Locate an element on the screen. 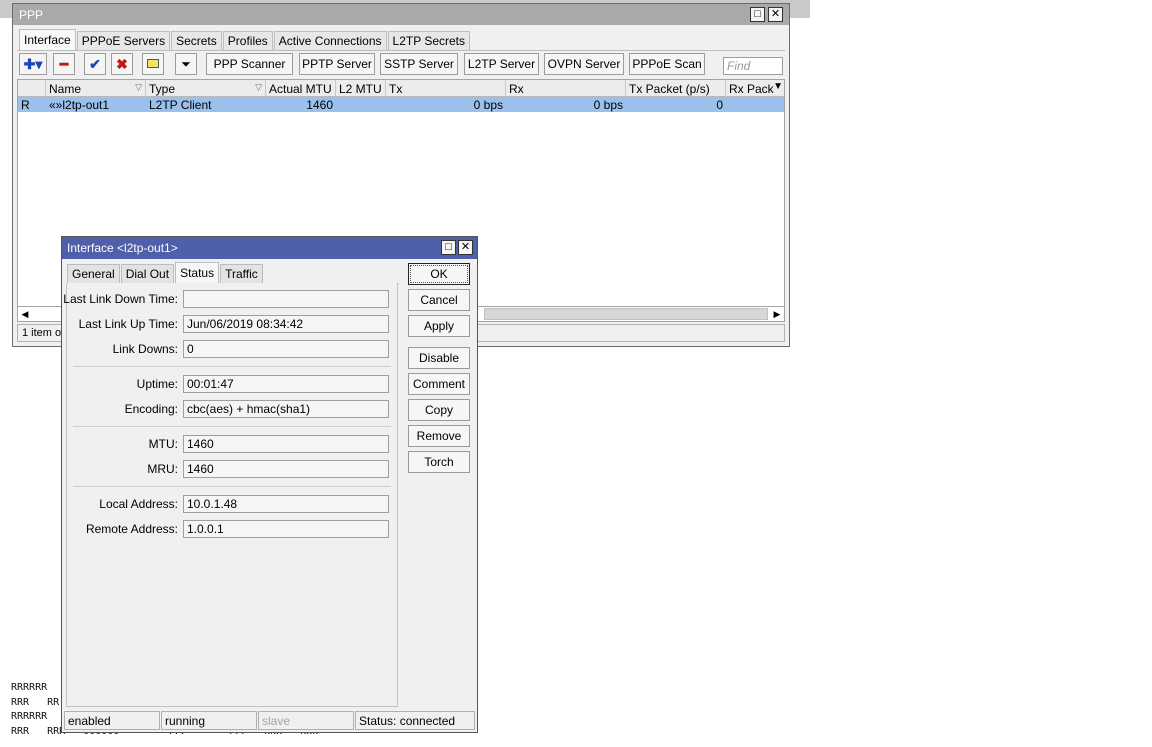 The width and height of the screenshot is (1152, 747). plus-dropdown-icon: ✚▾ is located at coordinates (33, 64).